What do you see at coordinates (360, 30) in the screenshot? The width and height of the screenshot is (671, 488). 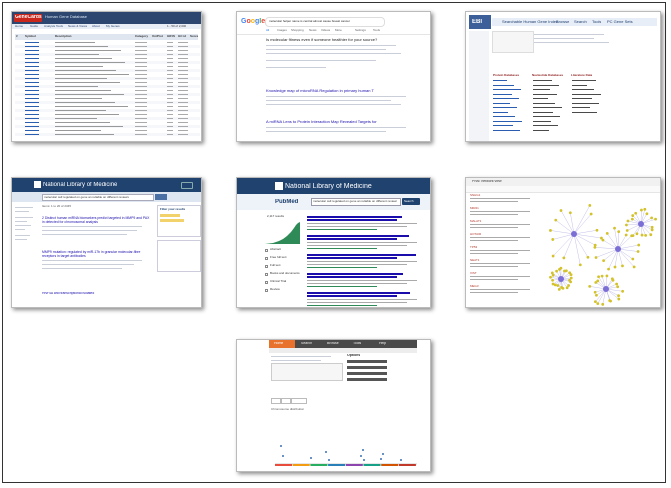 I see `tab-settings: Settings` at bounding box center [360, 30].